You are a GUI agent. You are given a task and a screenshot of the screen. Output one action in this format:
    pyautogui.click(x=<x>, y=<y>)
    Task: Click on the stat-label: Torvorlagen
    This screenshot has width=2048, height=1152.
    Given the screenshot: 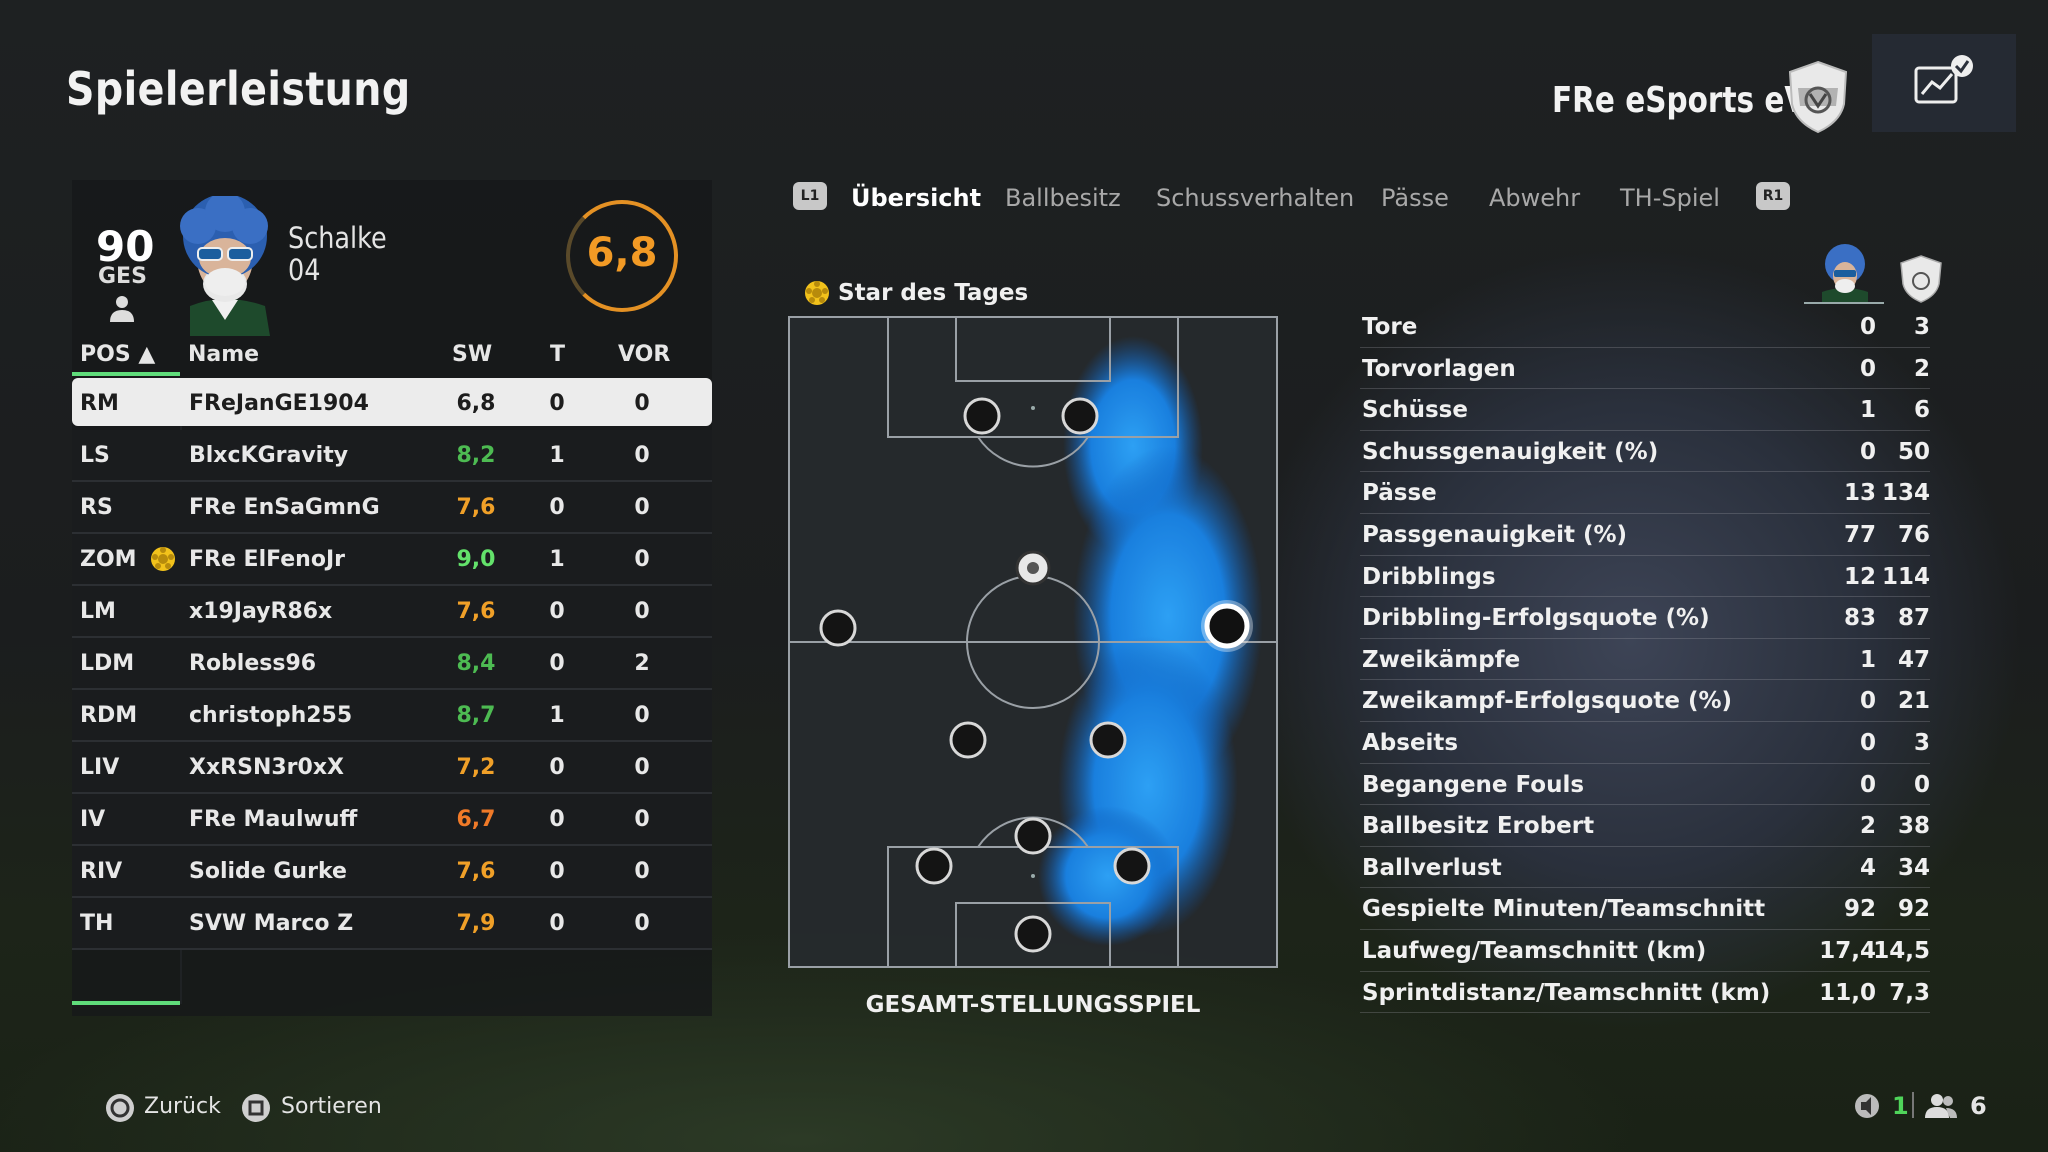 What is the action you would take?
    pyautogui.click(x=1439, y=368)
    